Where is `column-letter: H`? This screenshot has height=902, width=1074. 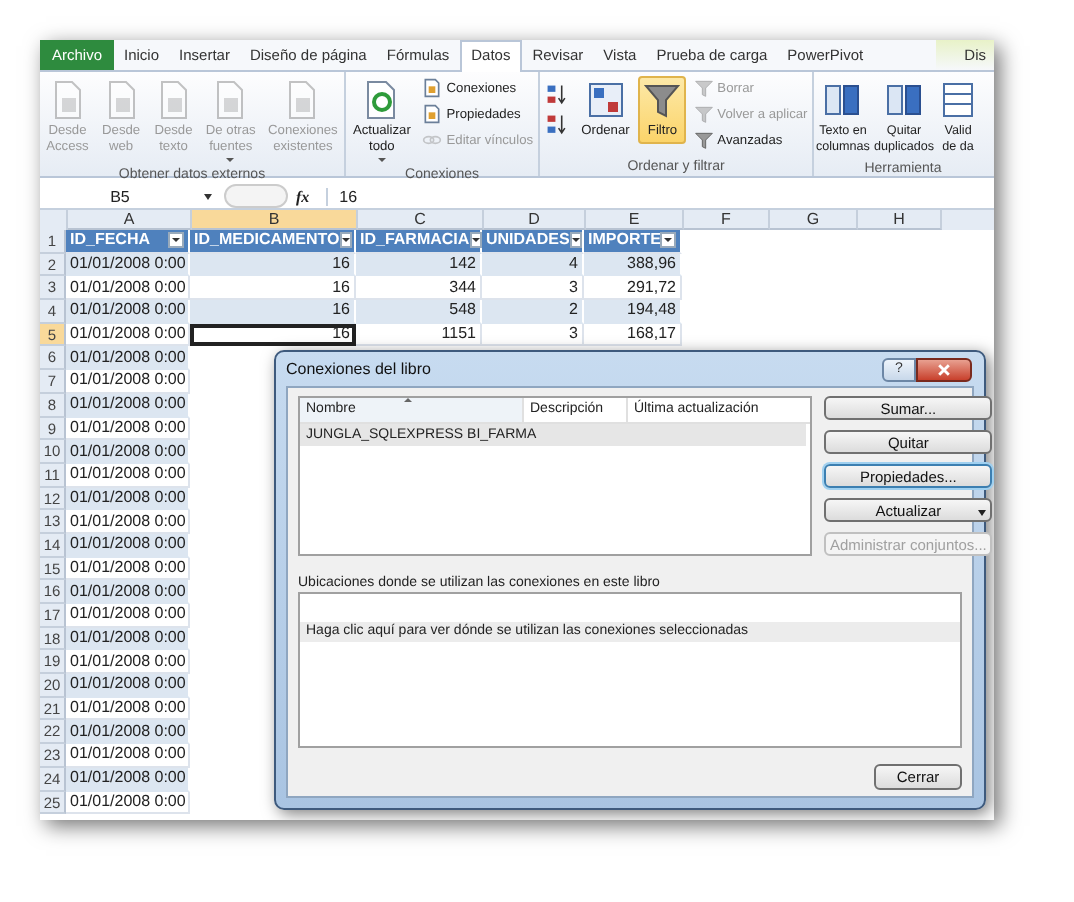 column-letter: H is located at coordinates (900, 220).